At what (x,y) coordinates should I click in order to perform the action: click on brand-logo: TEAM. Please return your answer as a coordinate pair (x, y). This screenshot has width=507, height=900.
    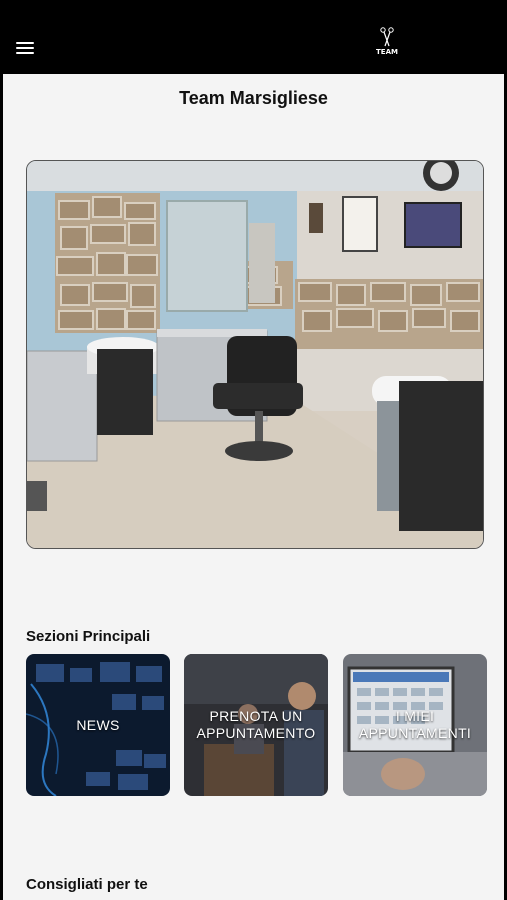
    Looking at the image, I should click on (387, 45).